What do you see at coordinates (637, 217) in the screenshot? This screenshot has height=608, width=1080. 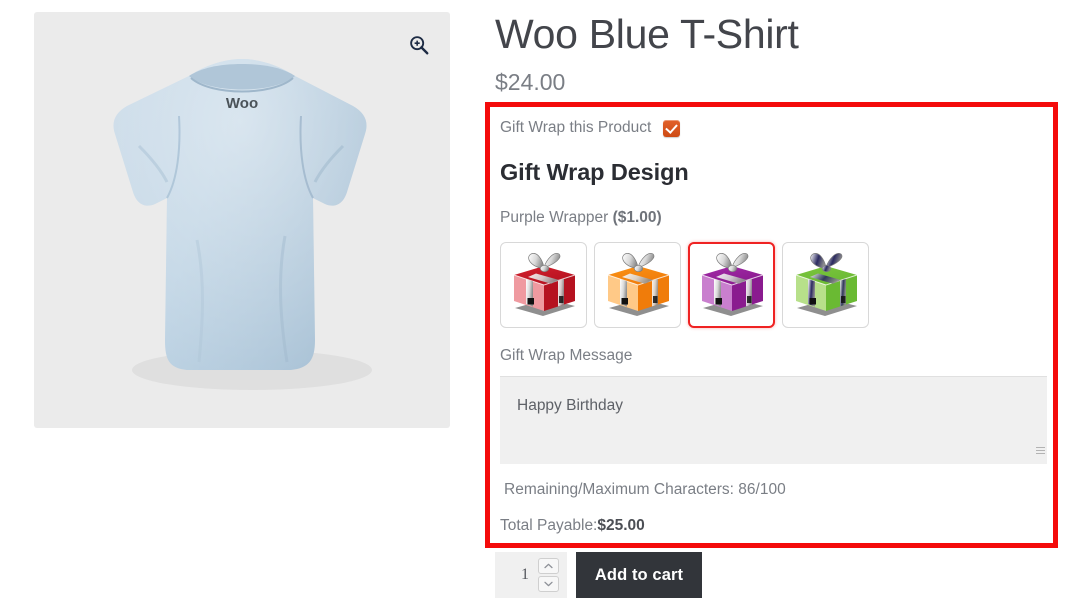 I see `selected-wrapper-price: ($1.00)` at bounding box center [637, 217].